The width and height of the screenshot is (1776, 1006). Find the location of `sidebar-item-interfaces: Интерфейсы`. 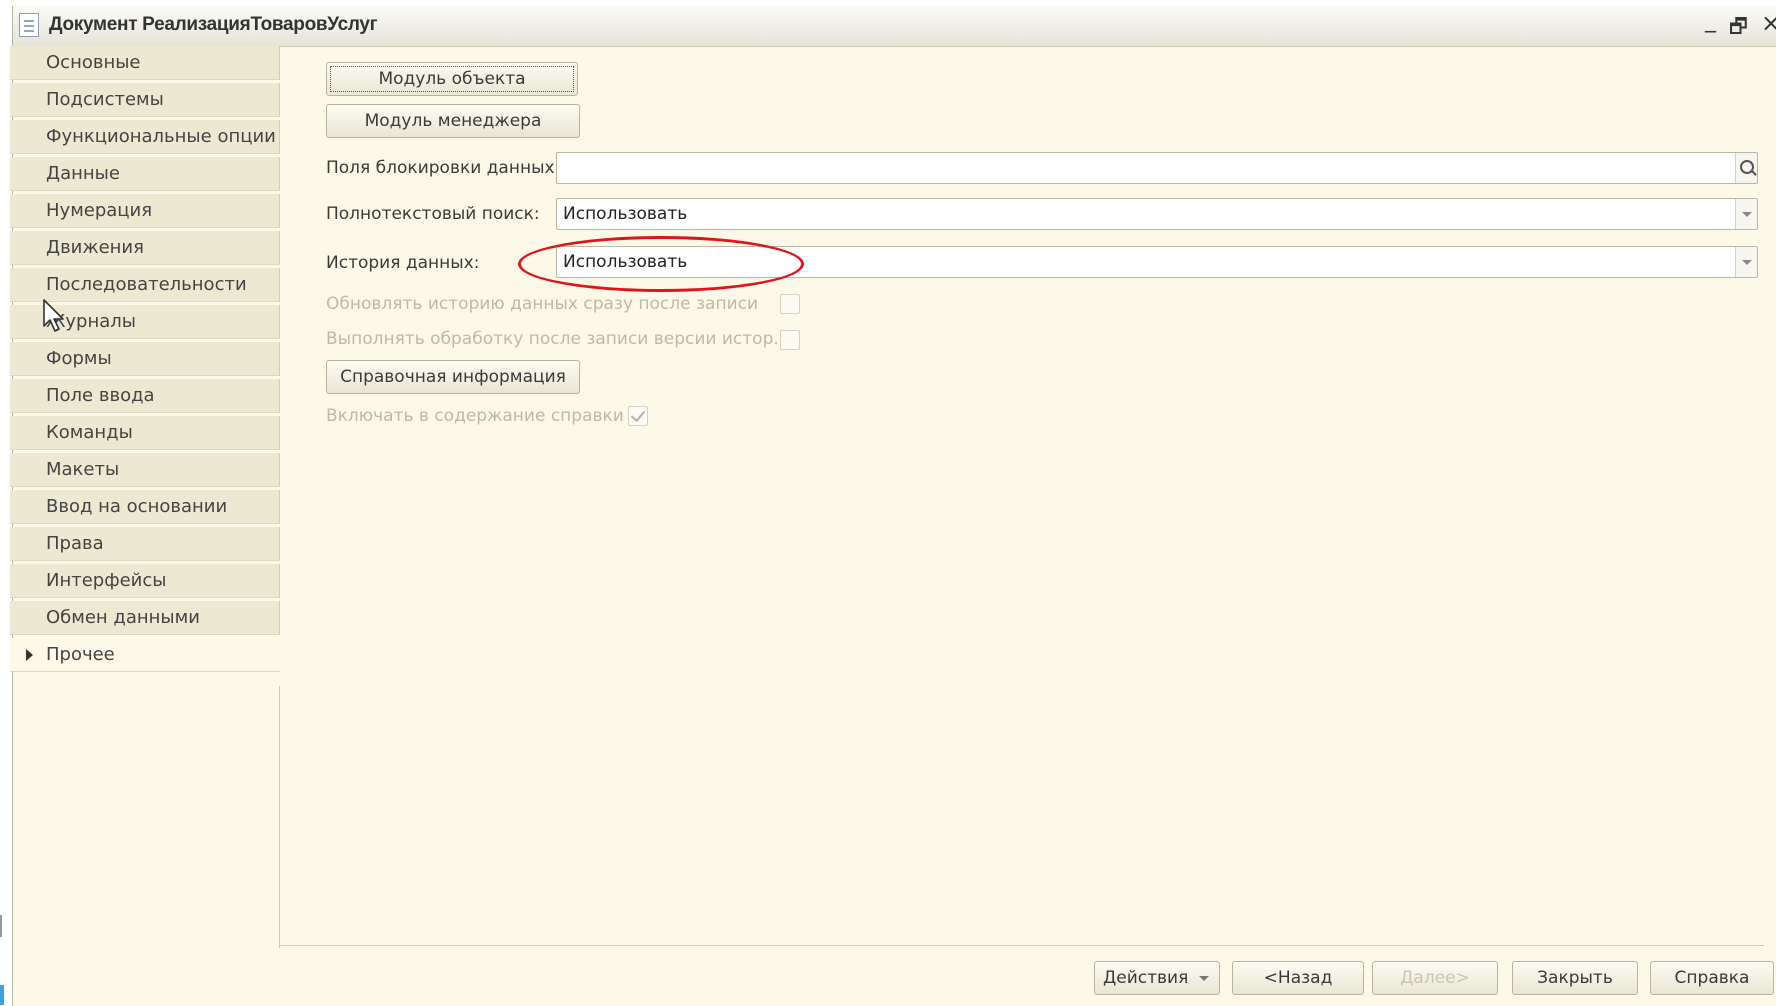

sidebar-item-interfaces: Интерфейсы is located at coordinates (145, 581).